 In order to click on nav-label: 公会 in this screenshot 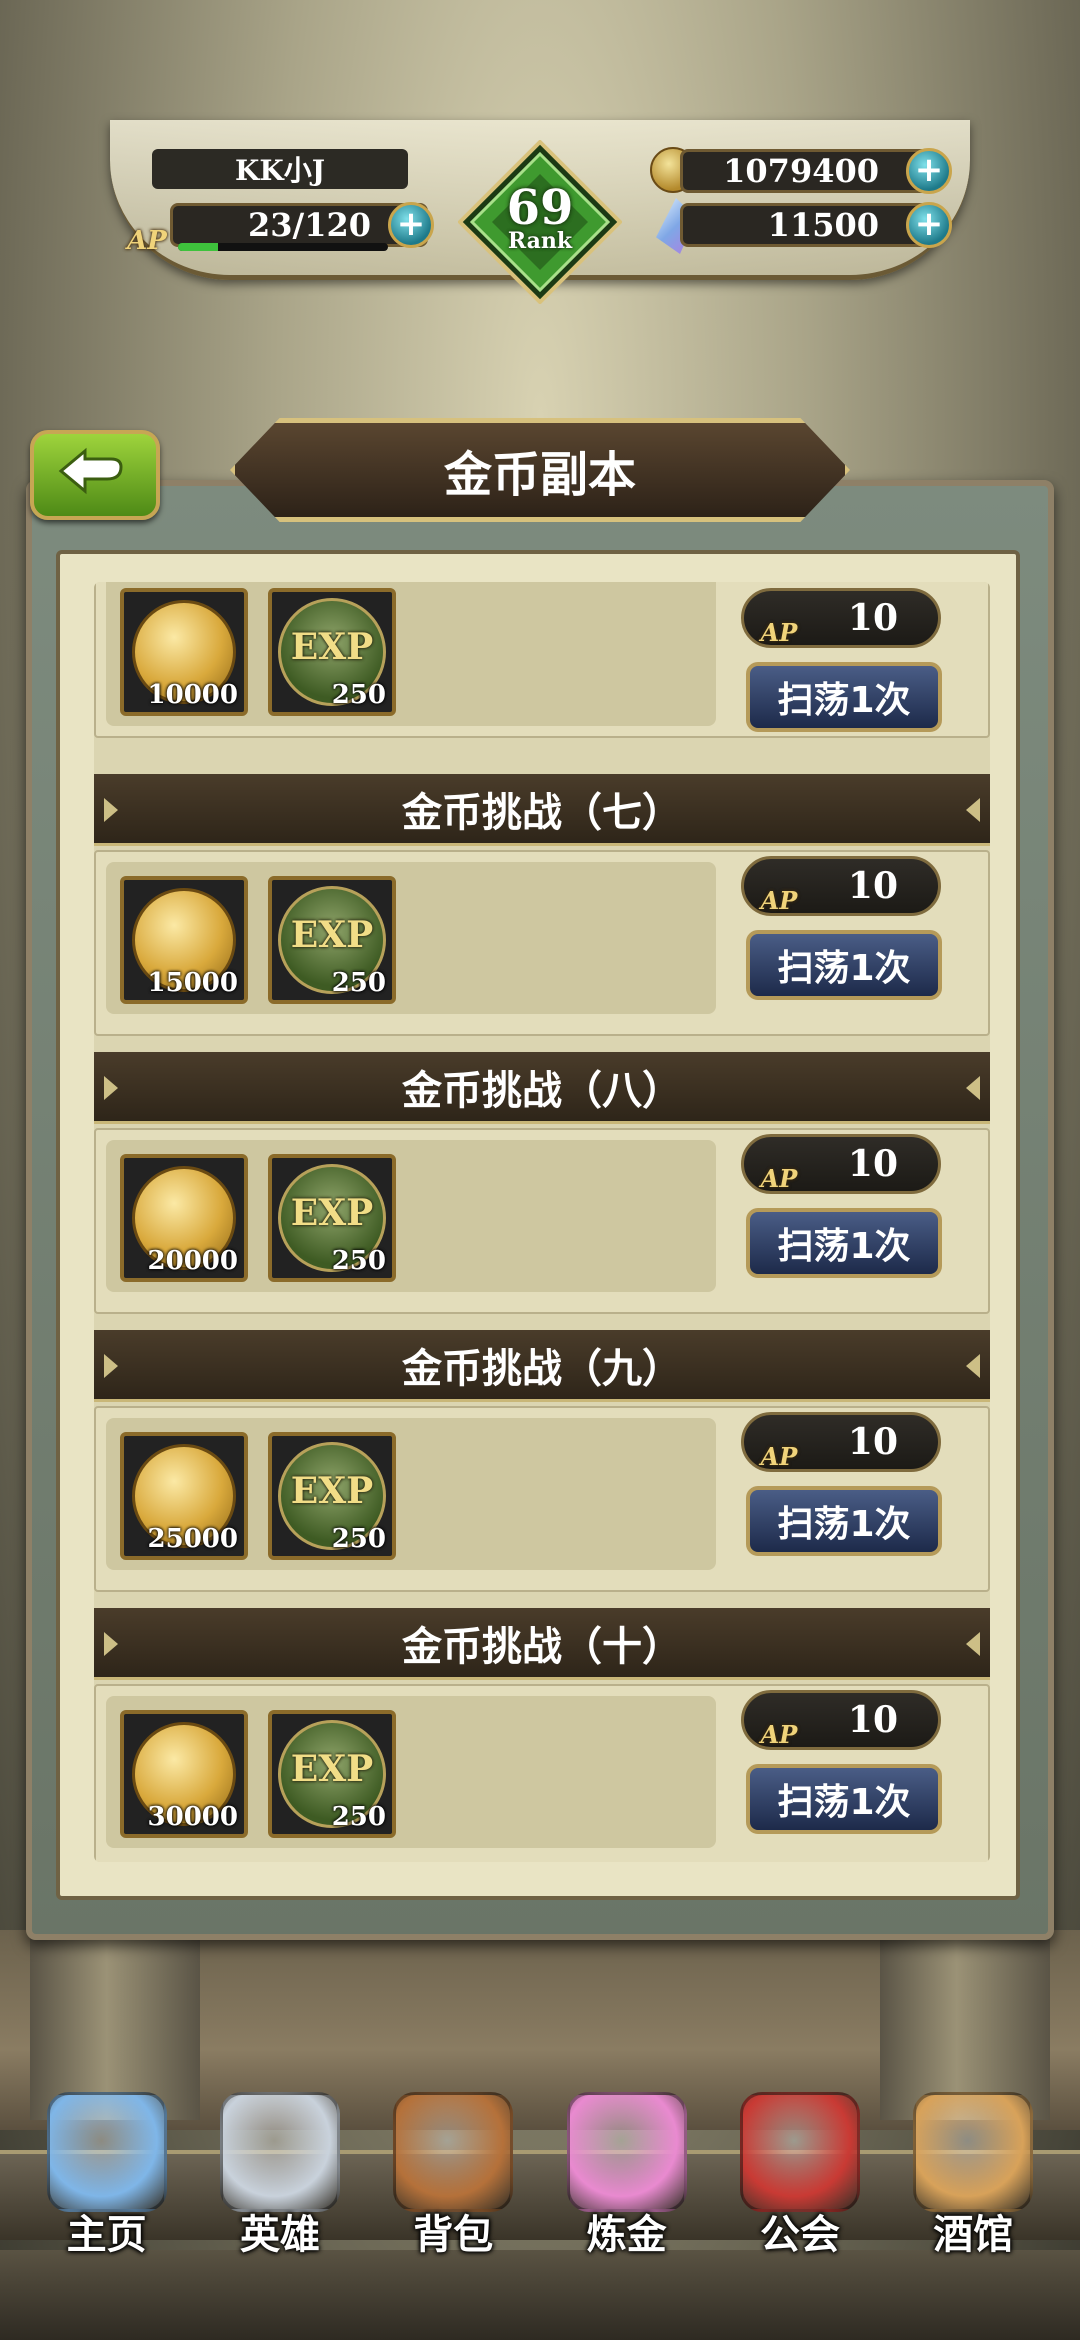, I will do `click(799, 2235)`.